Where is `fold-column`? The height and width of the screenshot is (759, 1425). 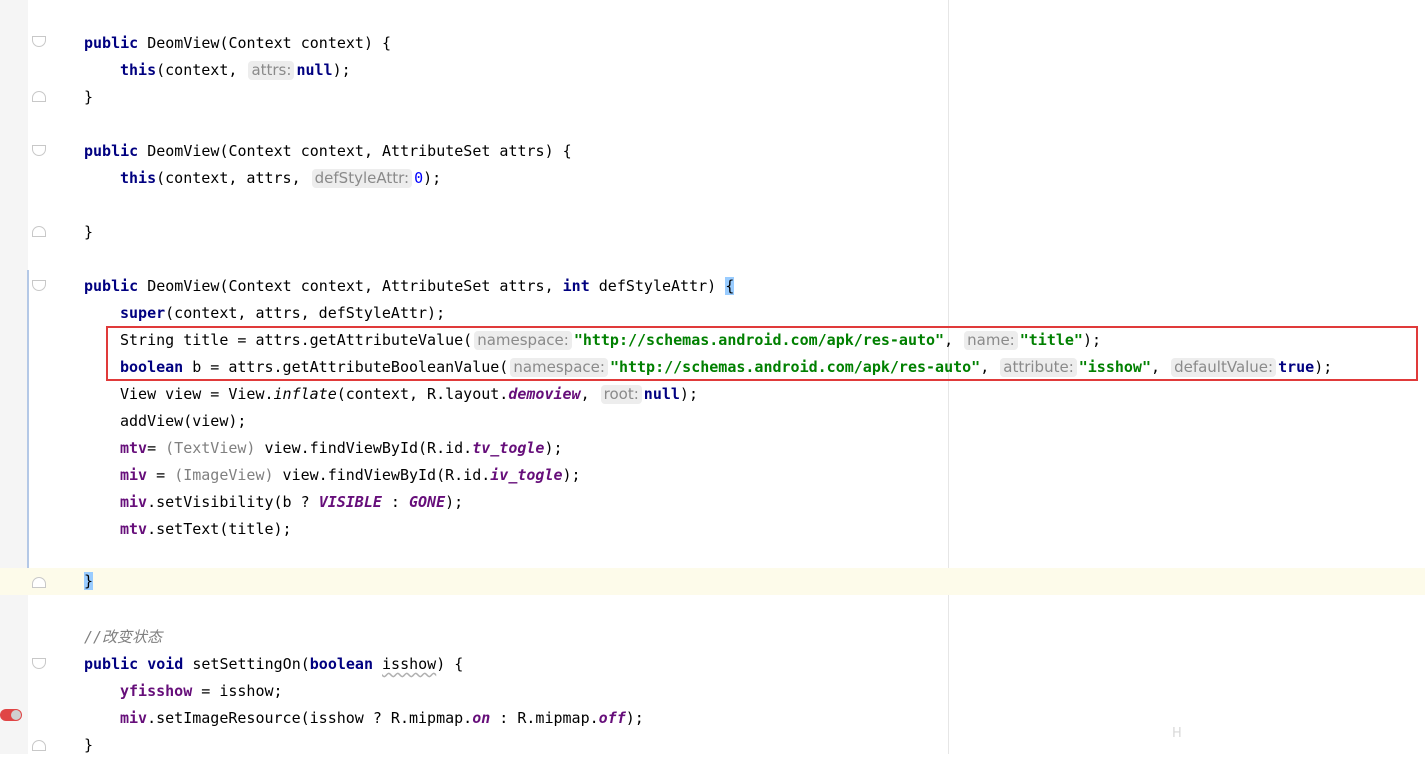 fold-column is located at coordinates (43, 377).